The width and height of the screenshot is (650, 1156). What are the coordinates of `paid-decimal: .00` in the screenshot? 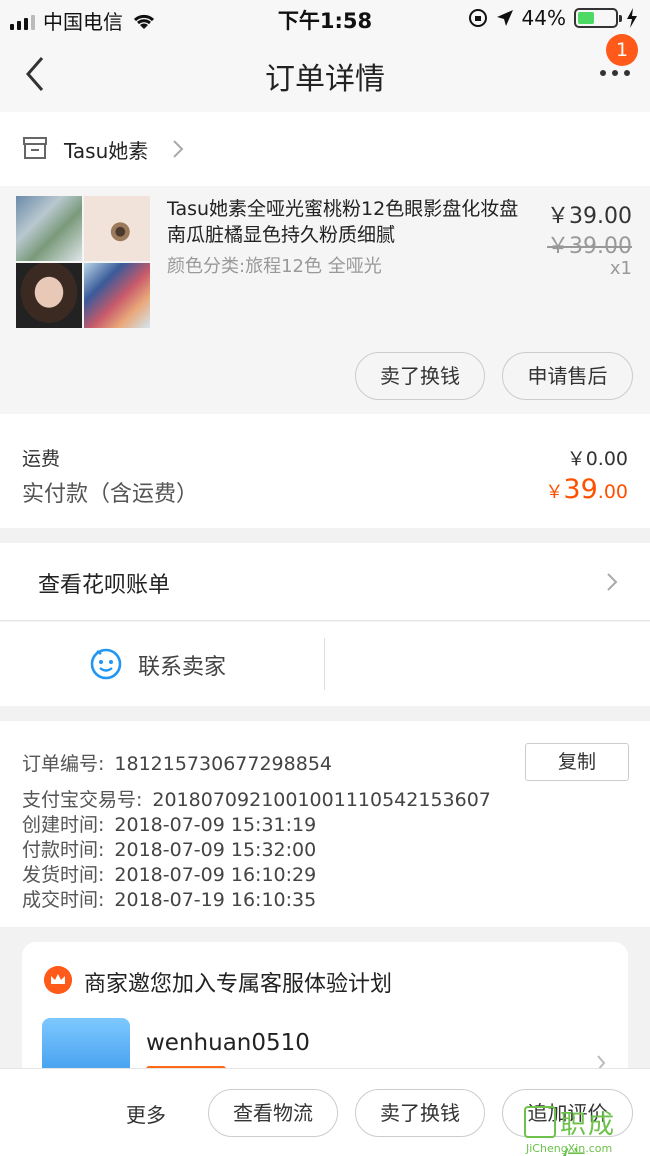 It's located at (612, 492).